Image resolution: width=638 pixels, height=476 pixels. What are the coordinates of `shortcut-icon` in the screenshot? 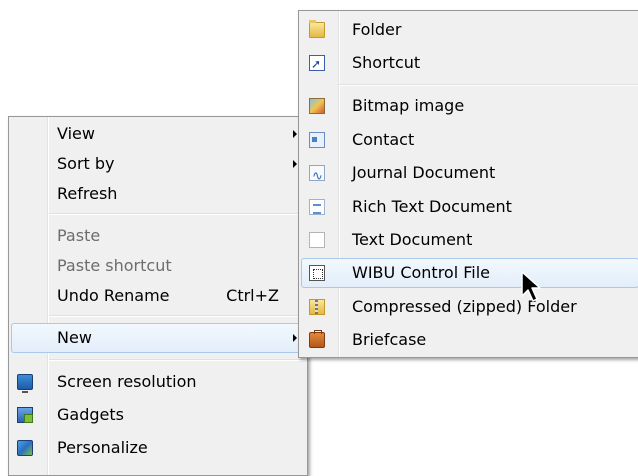 It's located at (317, 64).